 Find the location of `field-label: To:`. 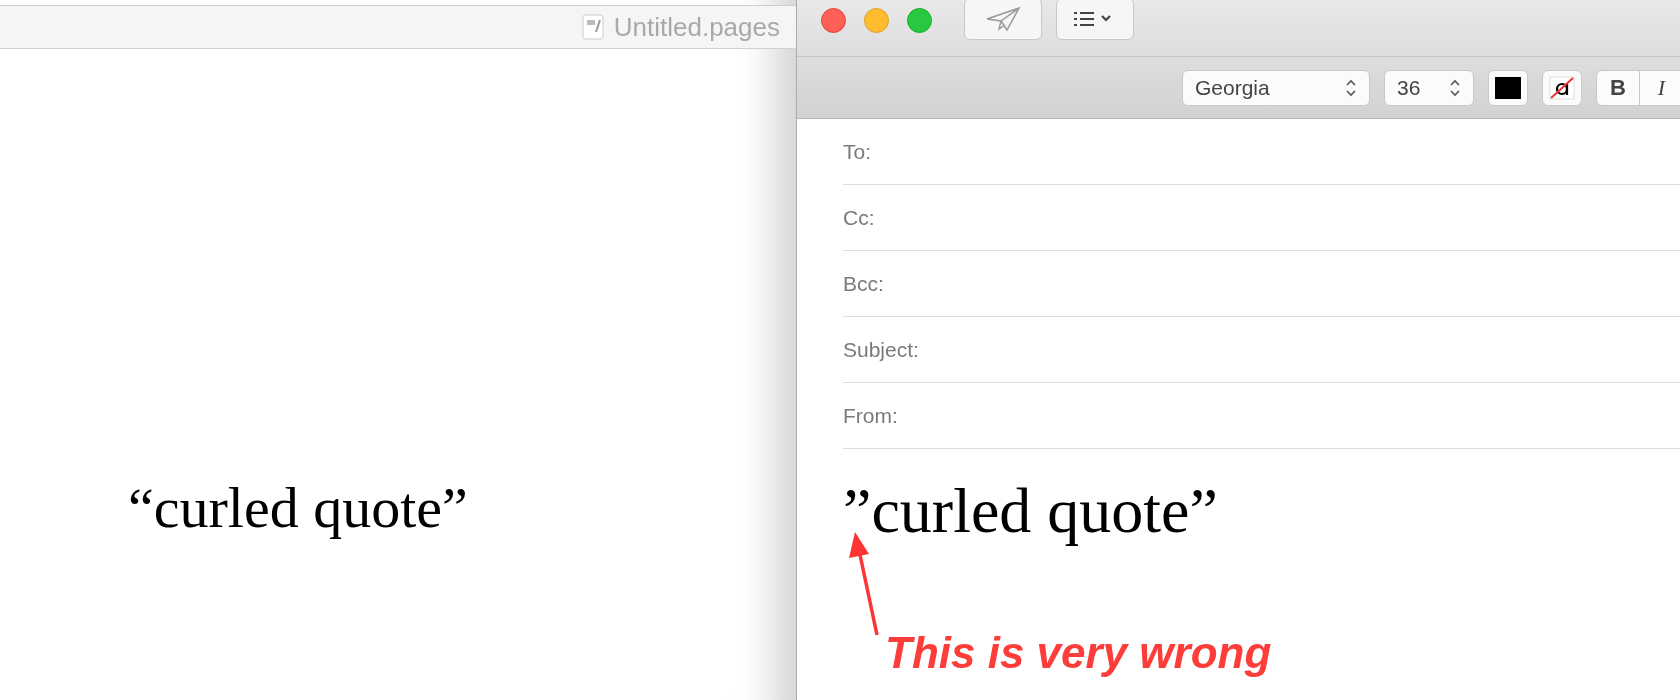

field-label: To: is located at coordinates (857, 151).